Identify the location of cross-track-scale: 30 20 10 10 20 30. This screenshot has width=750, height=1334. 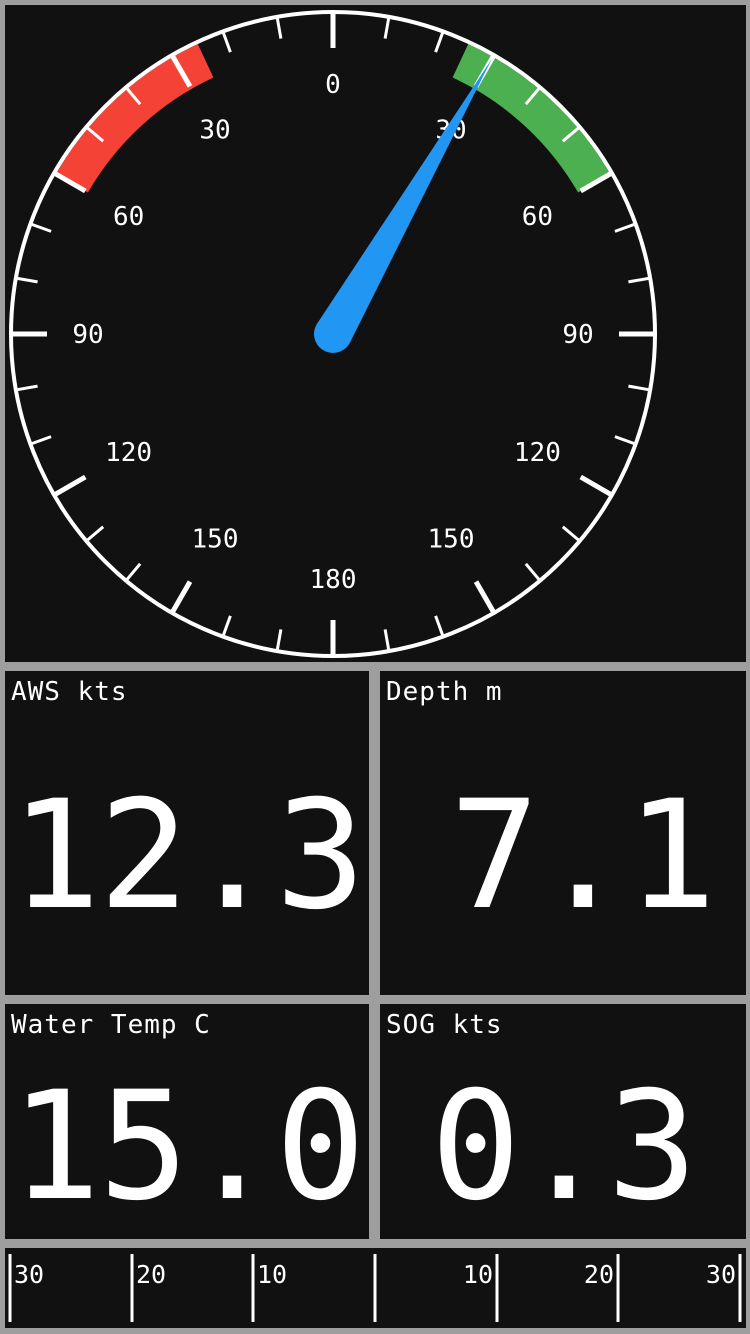
(375, 1288).